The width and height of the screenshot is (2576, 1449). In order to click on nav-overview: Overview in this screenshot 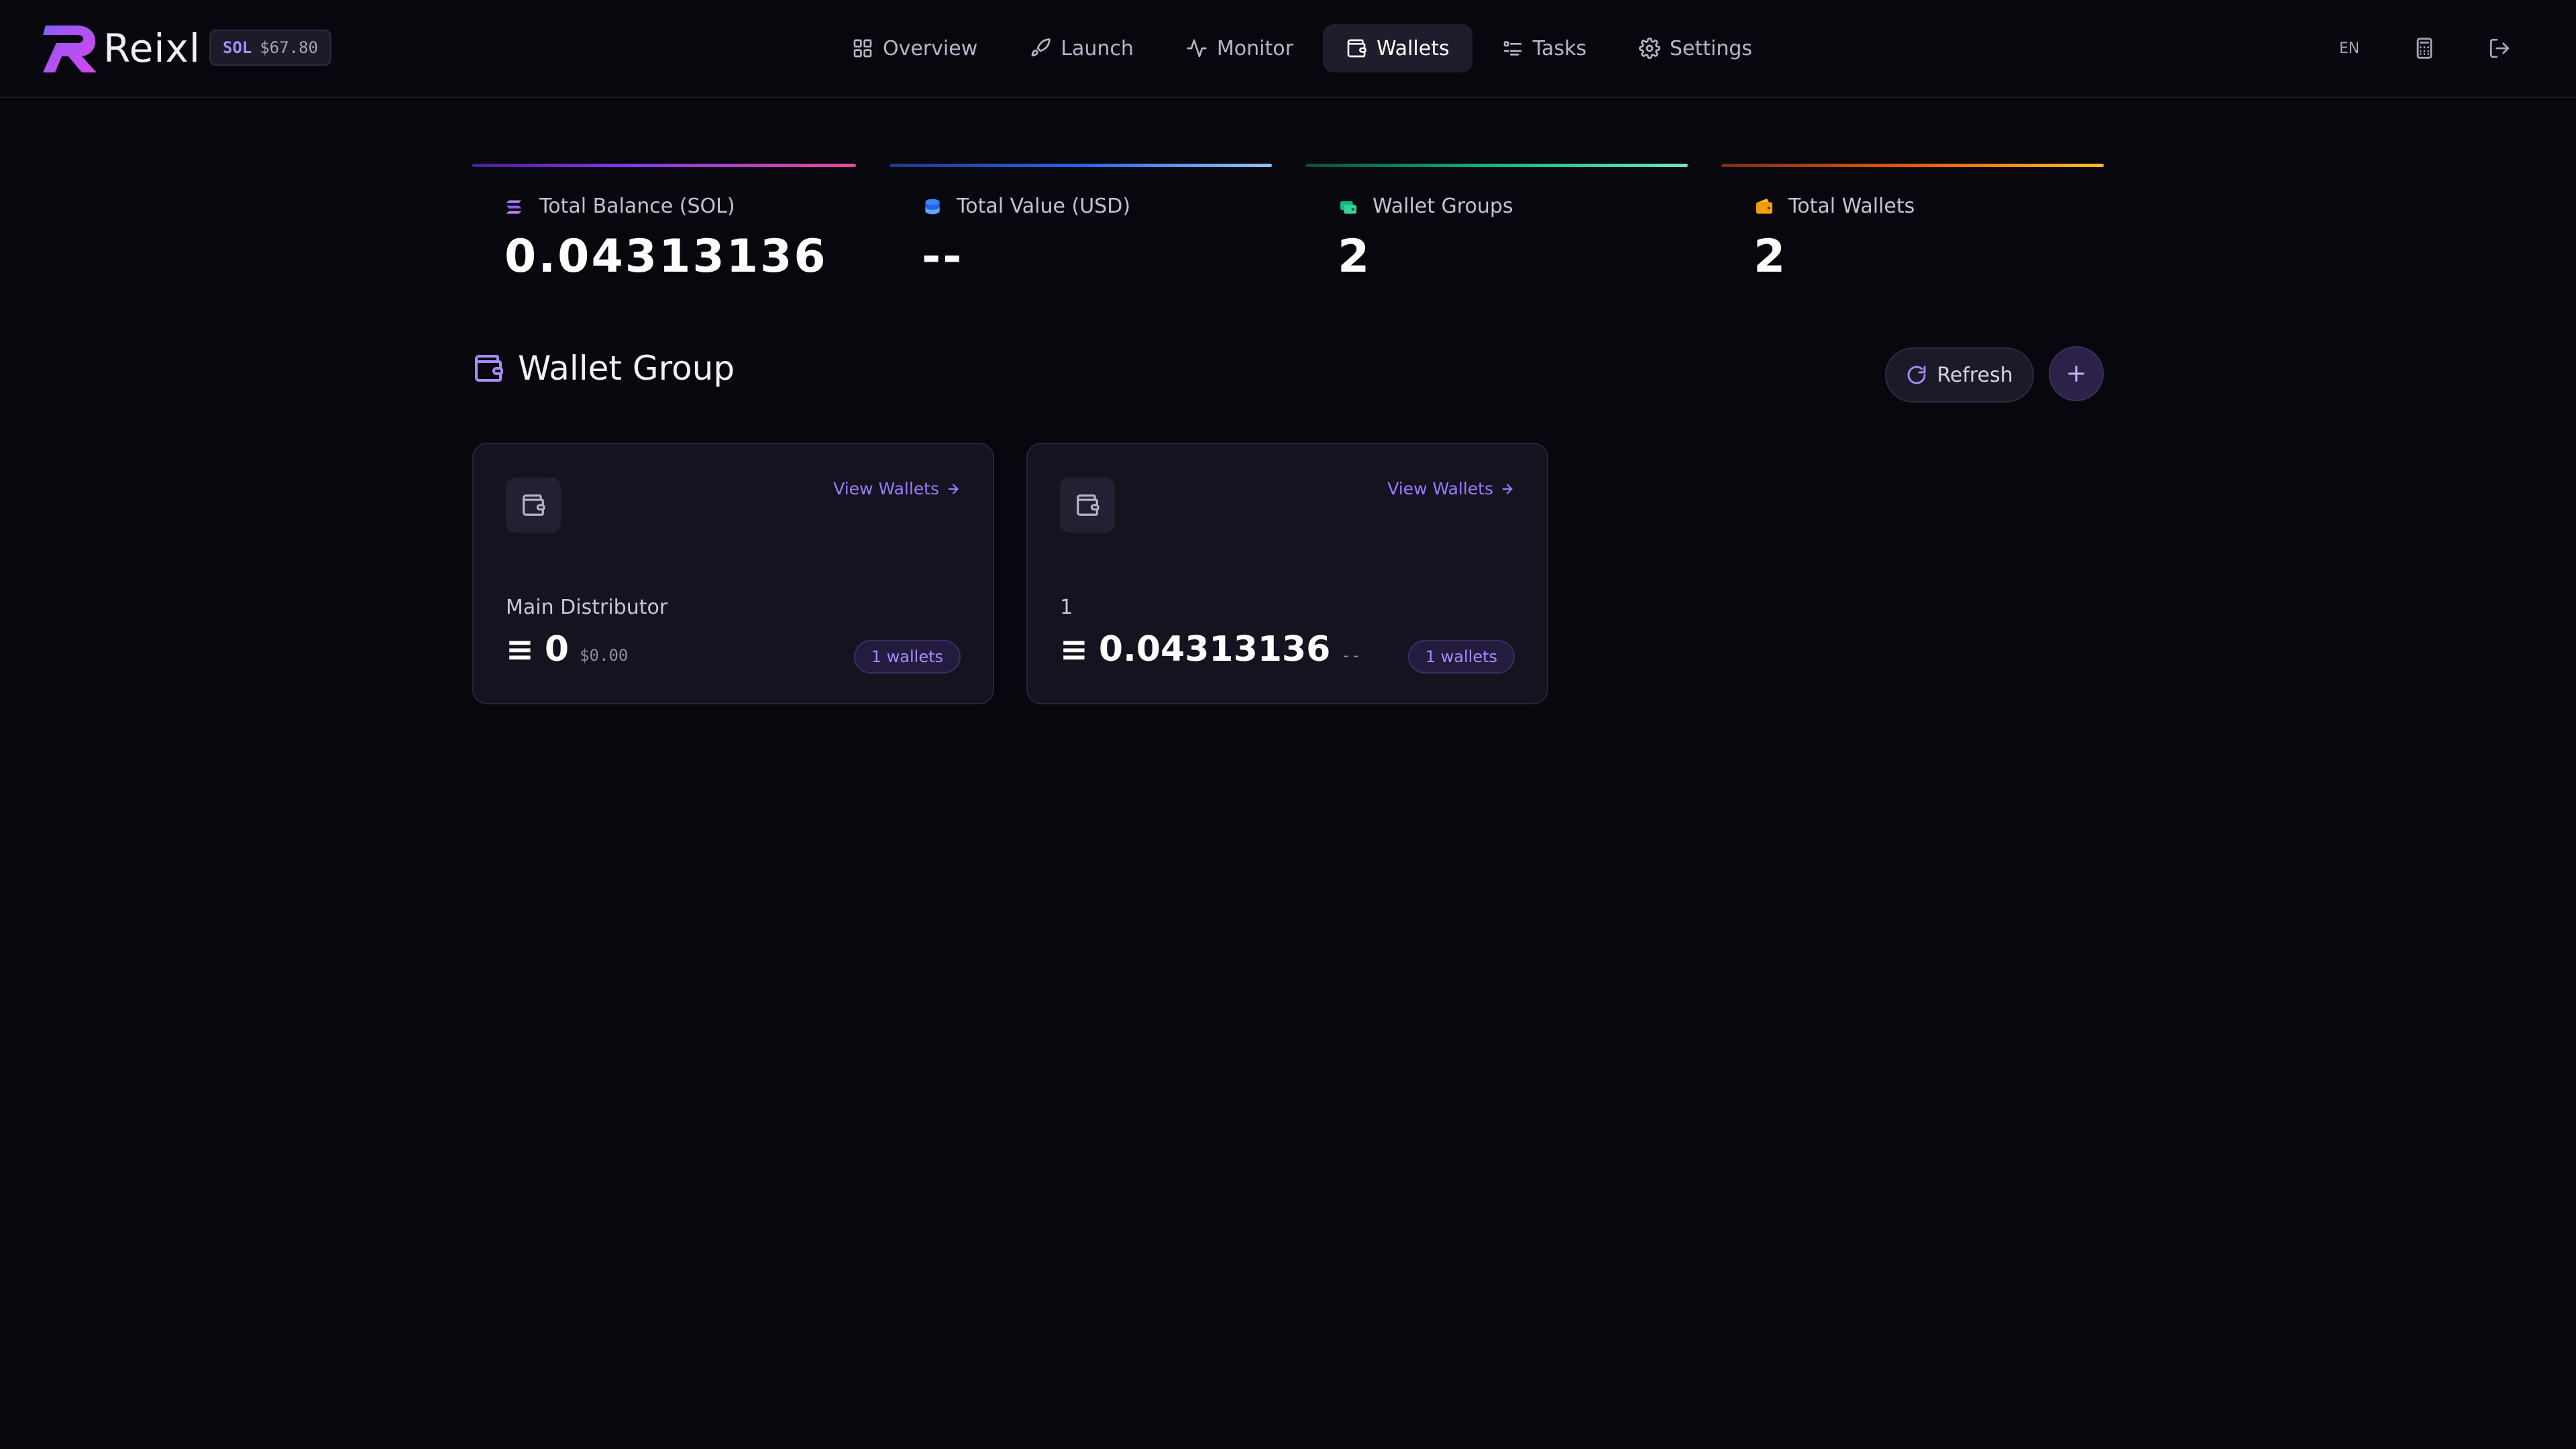, I will do `click(914, 48)`.